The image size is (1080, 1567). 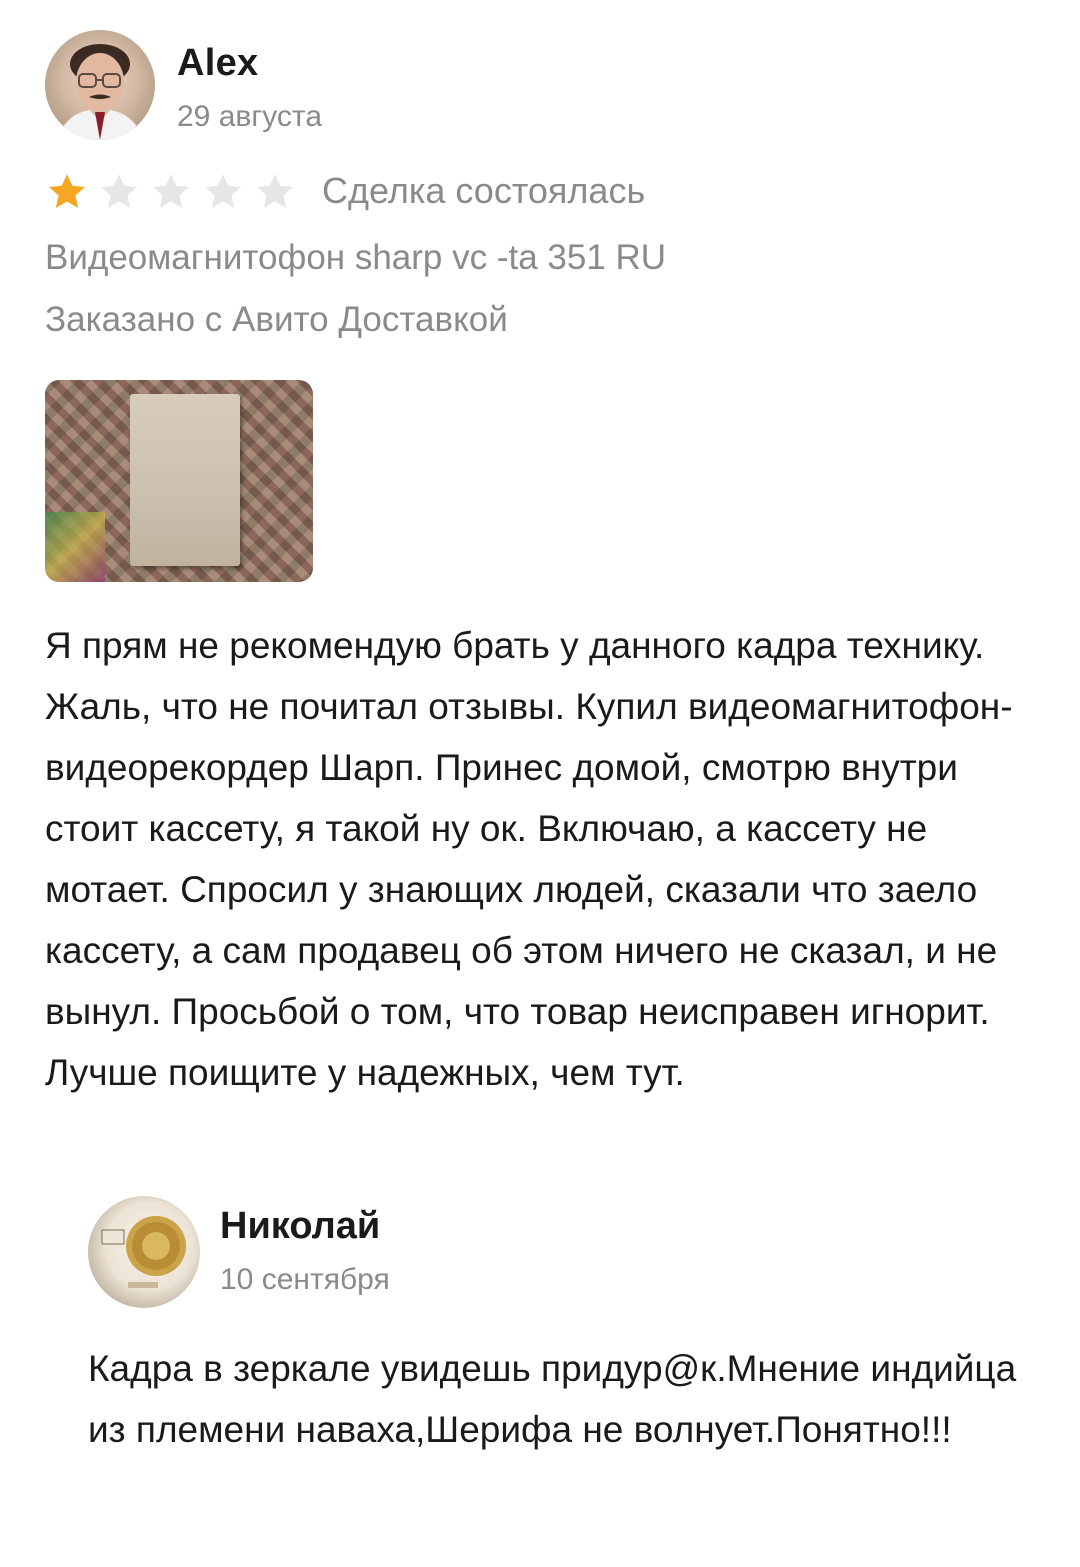 I want to click on star-filled-icon, so click(x=67, y=191).